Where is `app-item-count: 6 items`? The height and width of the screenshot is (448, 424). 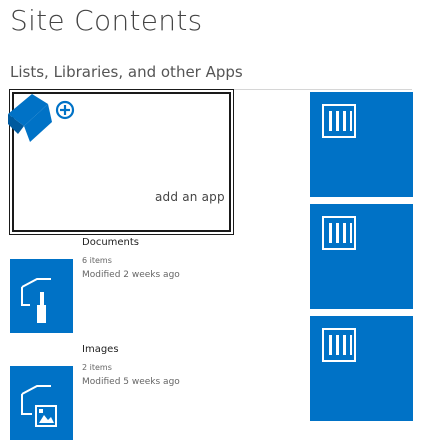
app-item-count: 6 items is located at coordinates (97, 260).